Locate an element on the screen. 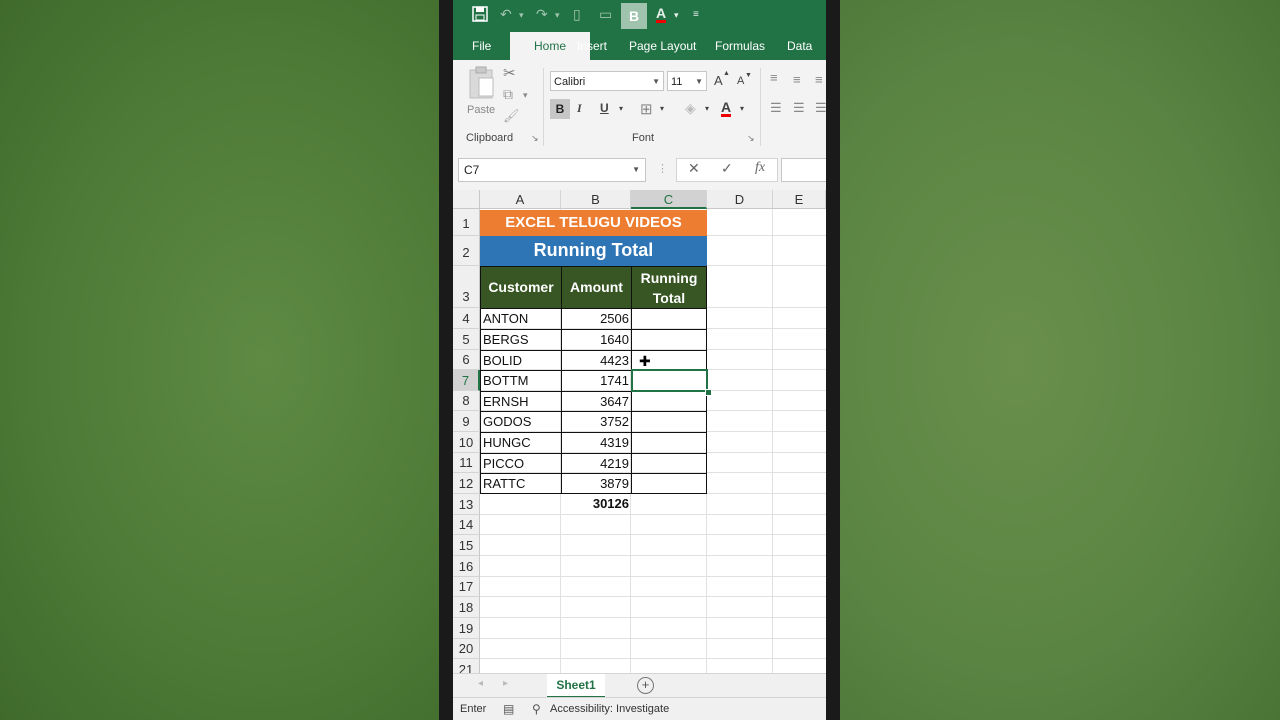  align-left-icon: ☰ is located at coordinates (776, 108).